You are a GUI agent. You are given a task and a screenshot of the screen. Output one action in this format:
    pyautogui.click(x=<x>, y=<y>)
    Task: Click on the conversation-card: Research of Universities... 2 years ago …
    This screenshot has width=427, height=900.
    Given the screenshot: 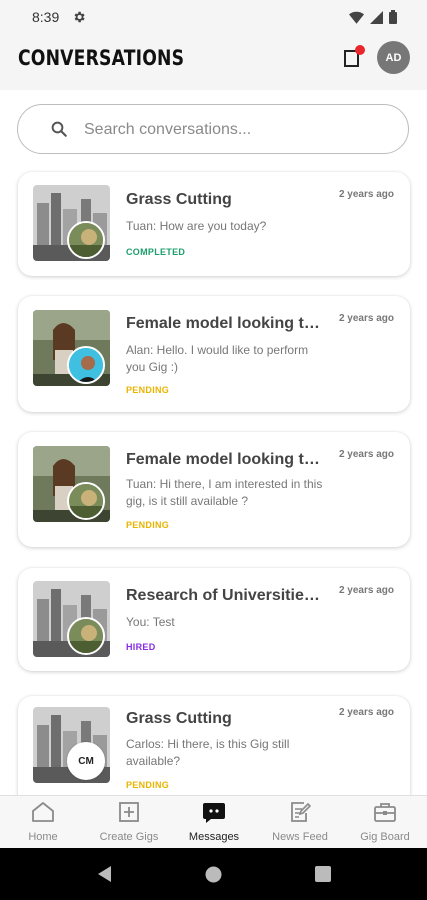 What is the action you would take?
    pyautogui.click(x=214, y=619)
    